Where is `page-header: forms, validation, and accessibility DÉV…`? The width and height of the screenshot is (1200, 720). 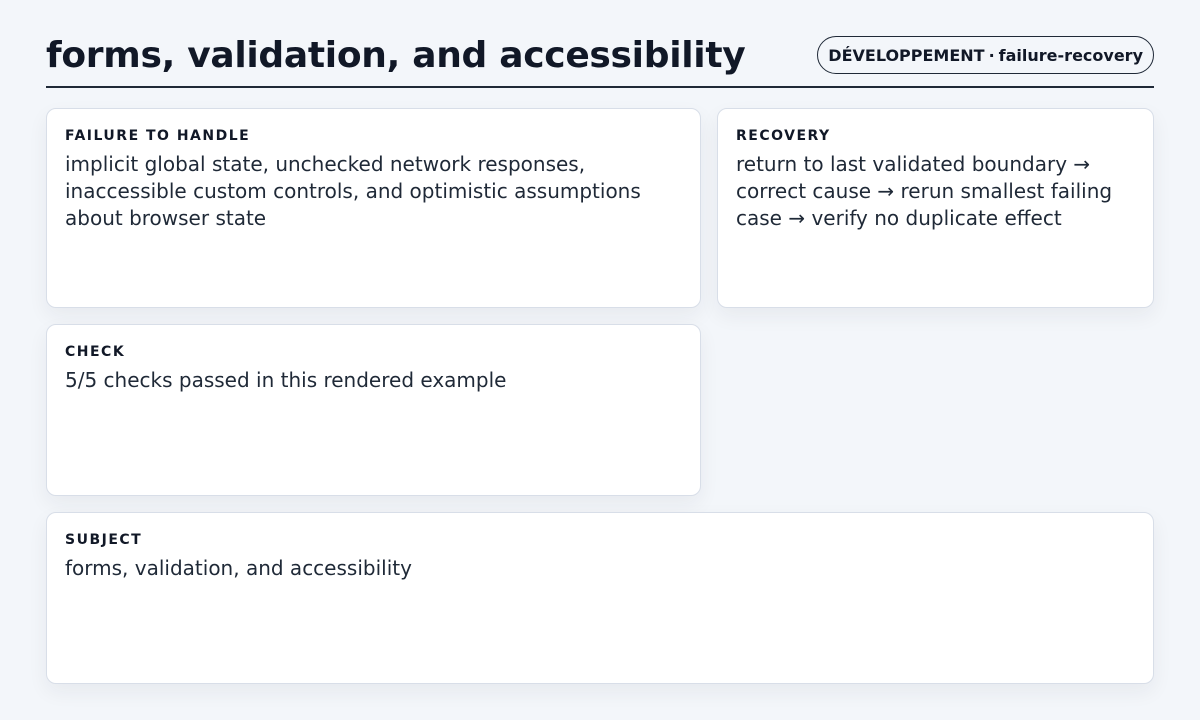 page-header: forms, validation, and accessibility DÉV… is located at coordinates (600, 58).